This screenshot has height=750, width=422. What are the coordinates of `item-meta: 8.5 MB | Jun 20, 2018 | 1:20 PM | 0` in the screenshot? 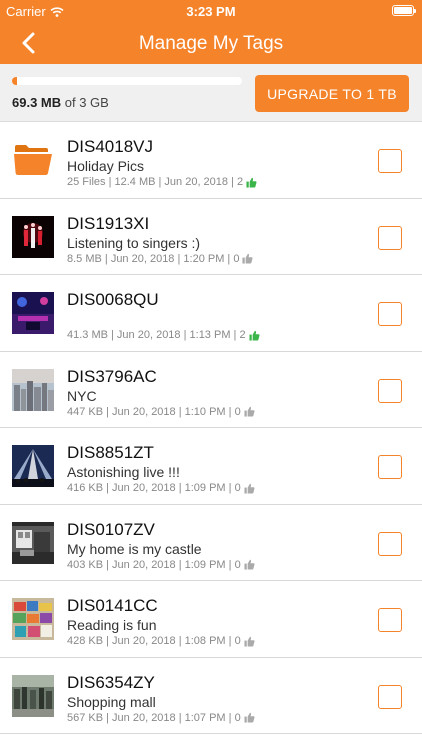 It's located at (160, 259).